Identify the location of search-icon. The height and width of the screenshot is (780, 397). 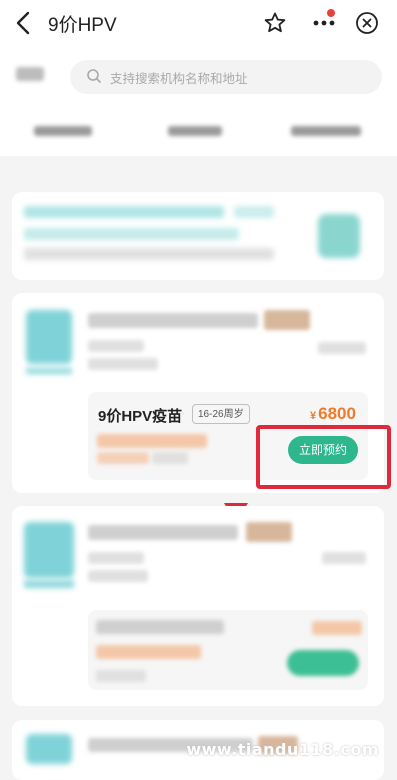
(94, 76).